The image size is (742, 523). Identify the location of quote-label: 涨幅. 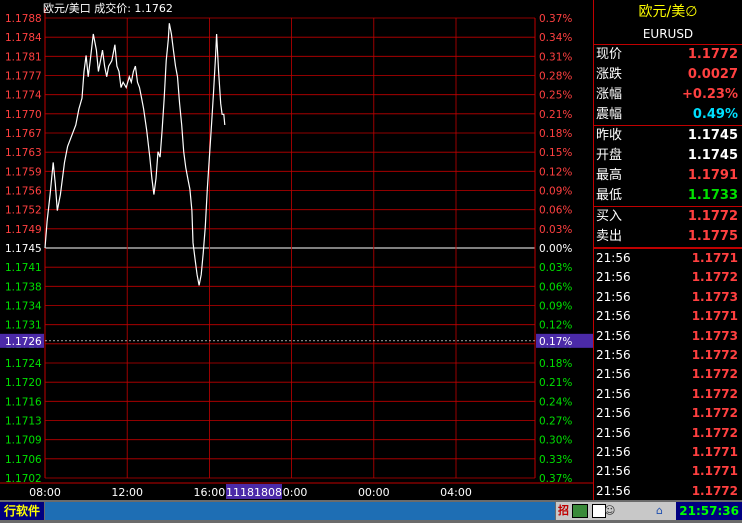
(609, 94).